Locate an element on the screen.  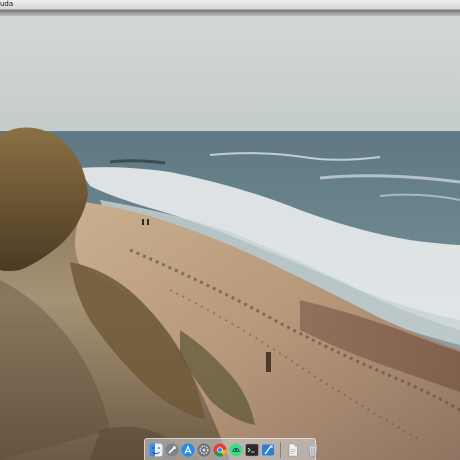
launchpad-icon is located at coordinates (172, 450).